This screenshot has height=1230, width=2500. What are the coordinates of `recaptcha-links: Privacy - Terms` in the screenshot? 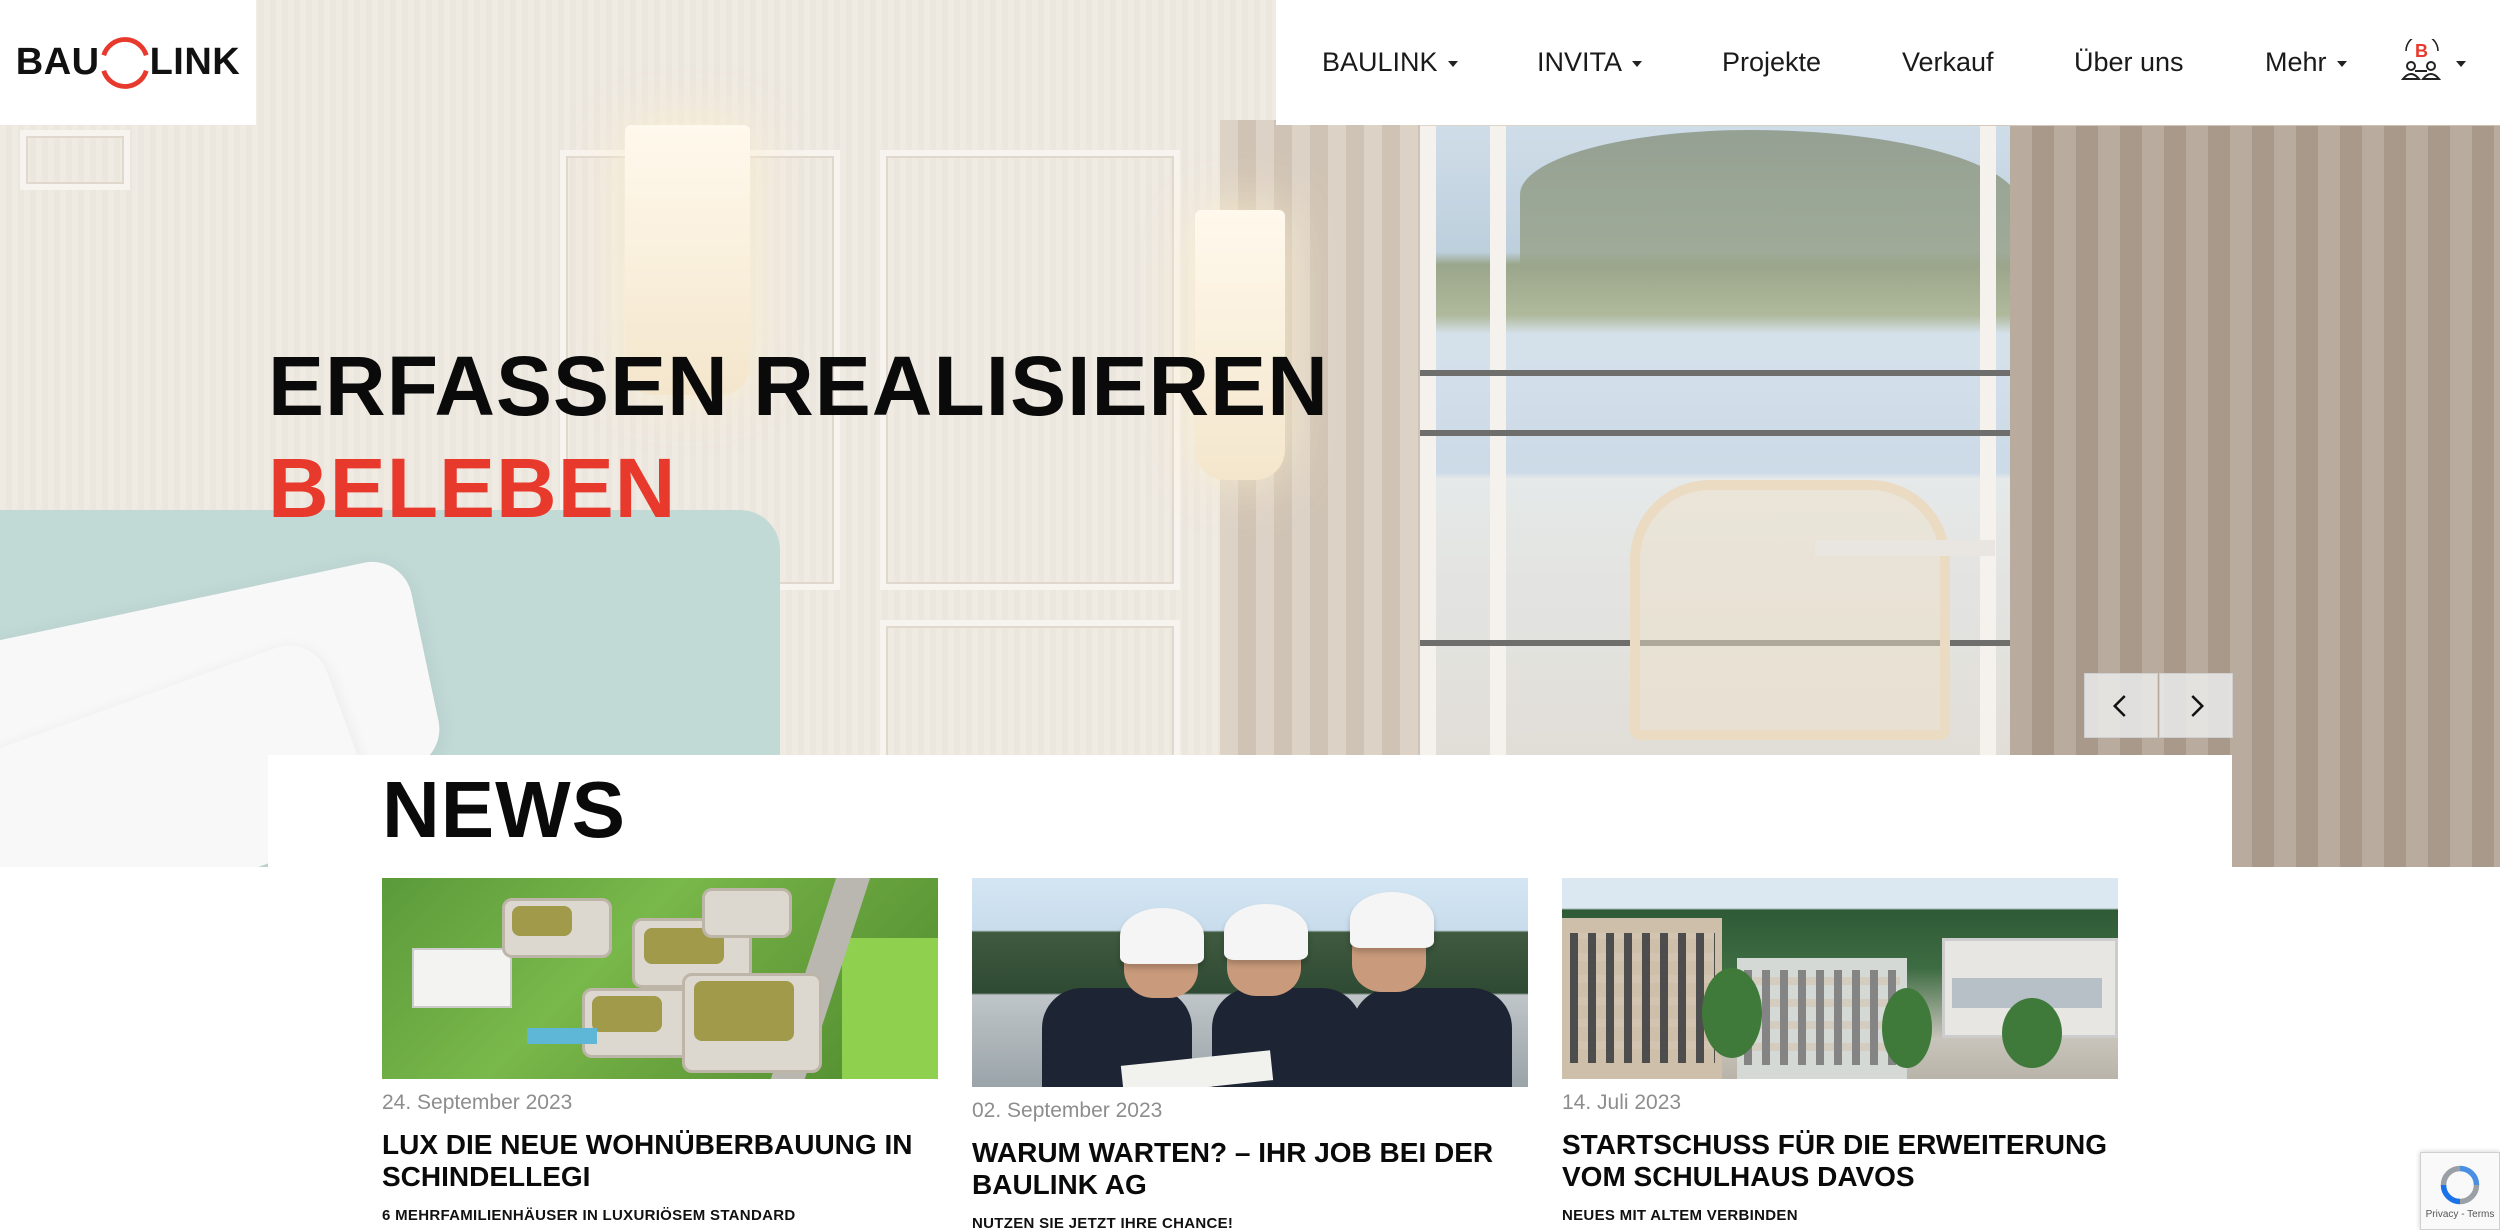 It's located at (2460, 1214).